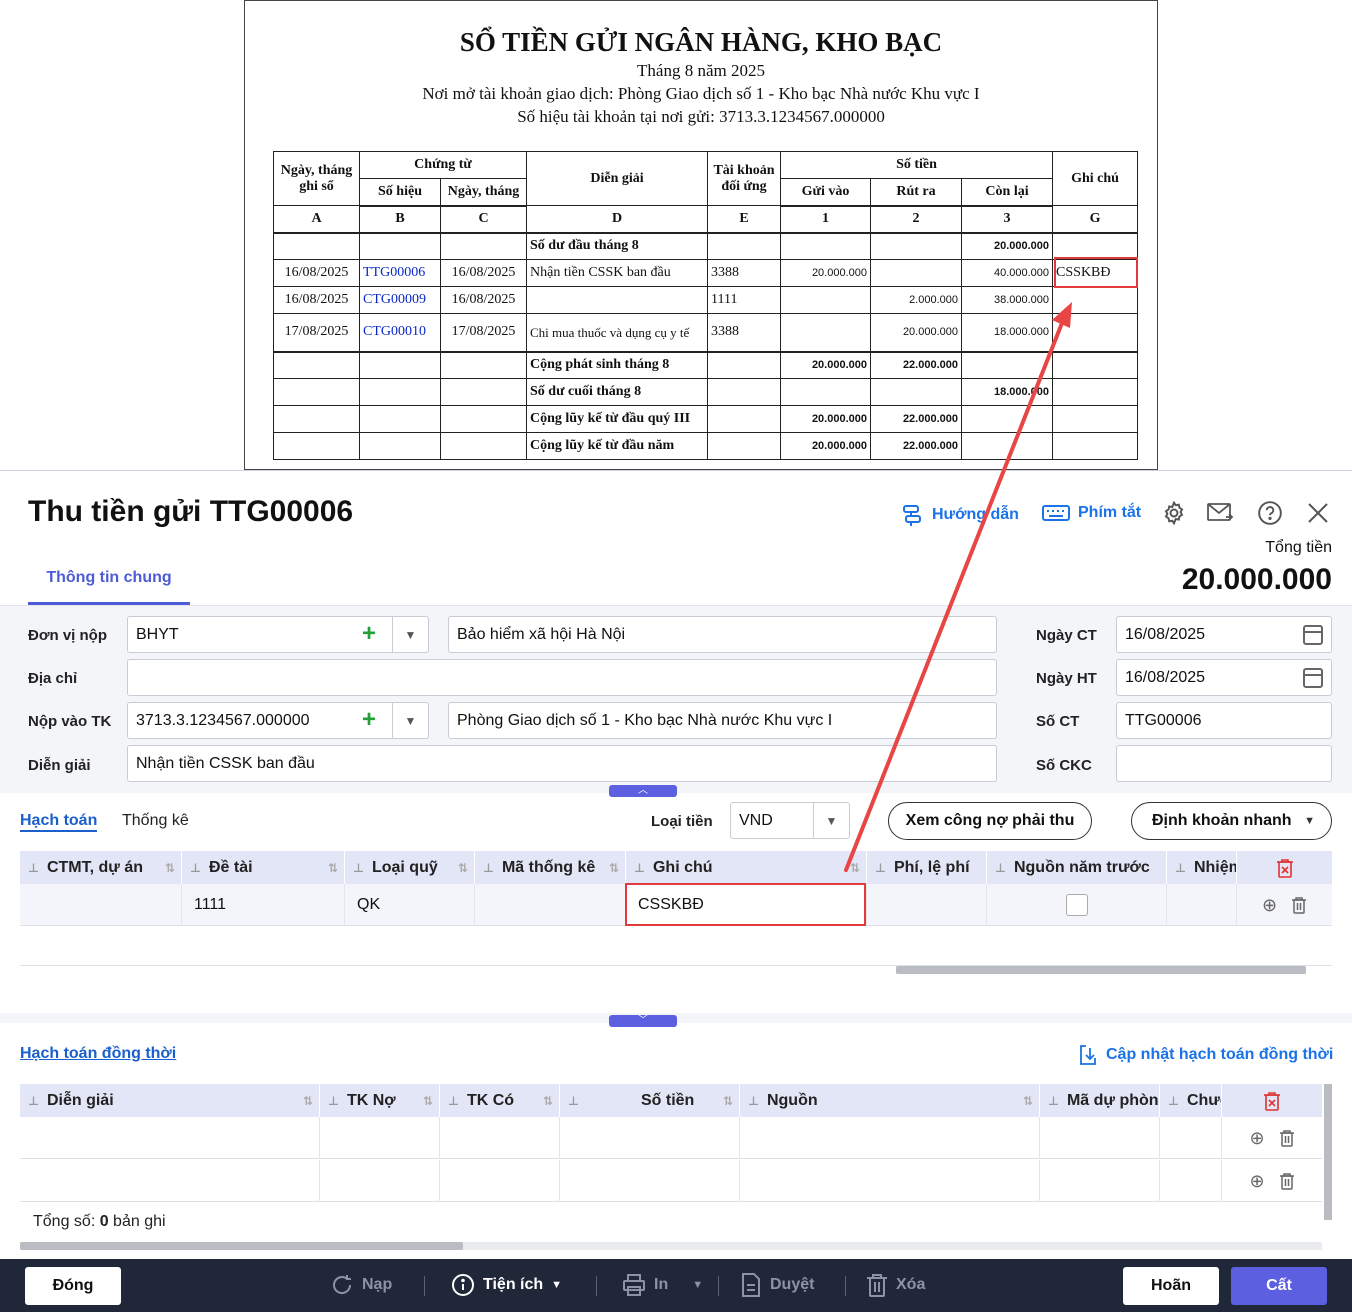 This screenshot has width=1352, height=1312. Describe the element at coordinates (278, 634) in the screenshot. I see `unit-code-combobox: BHYT + ▼` at that location.